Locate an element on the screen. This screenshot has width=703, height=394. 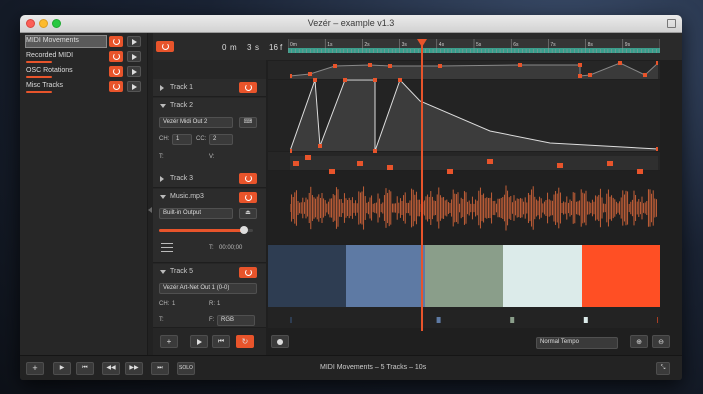
playhead is located at coordinates (421, 185).